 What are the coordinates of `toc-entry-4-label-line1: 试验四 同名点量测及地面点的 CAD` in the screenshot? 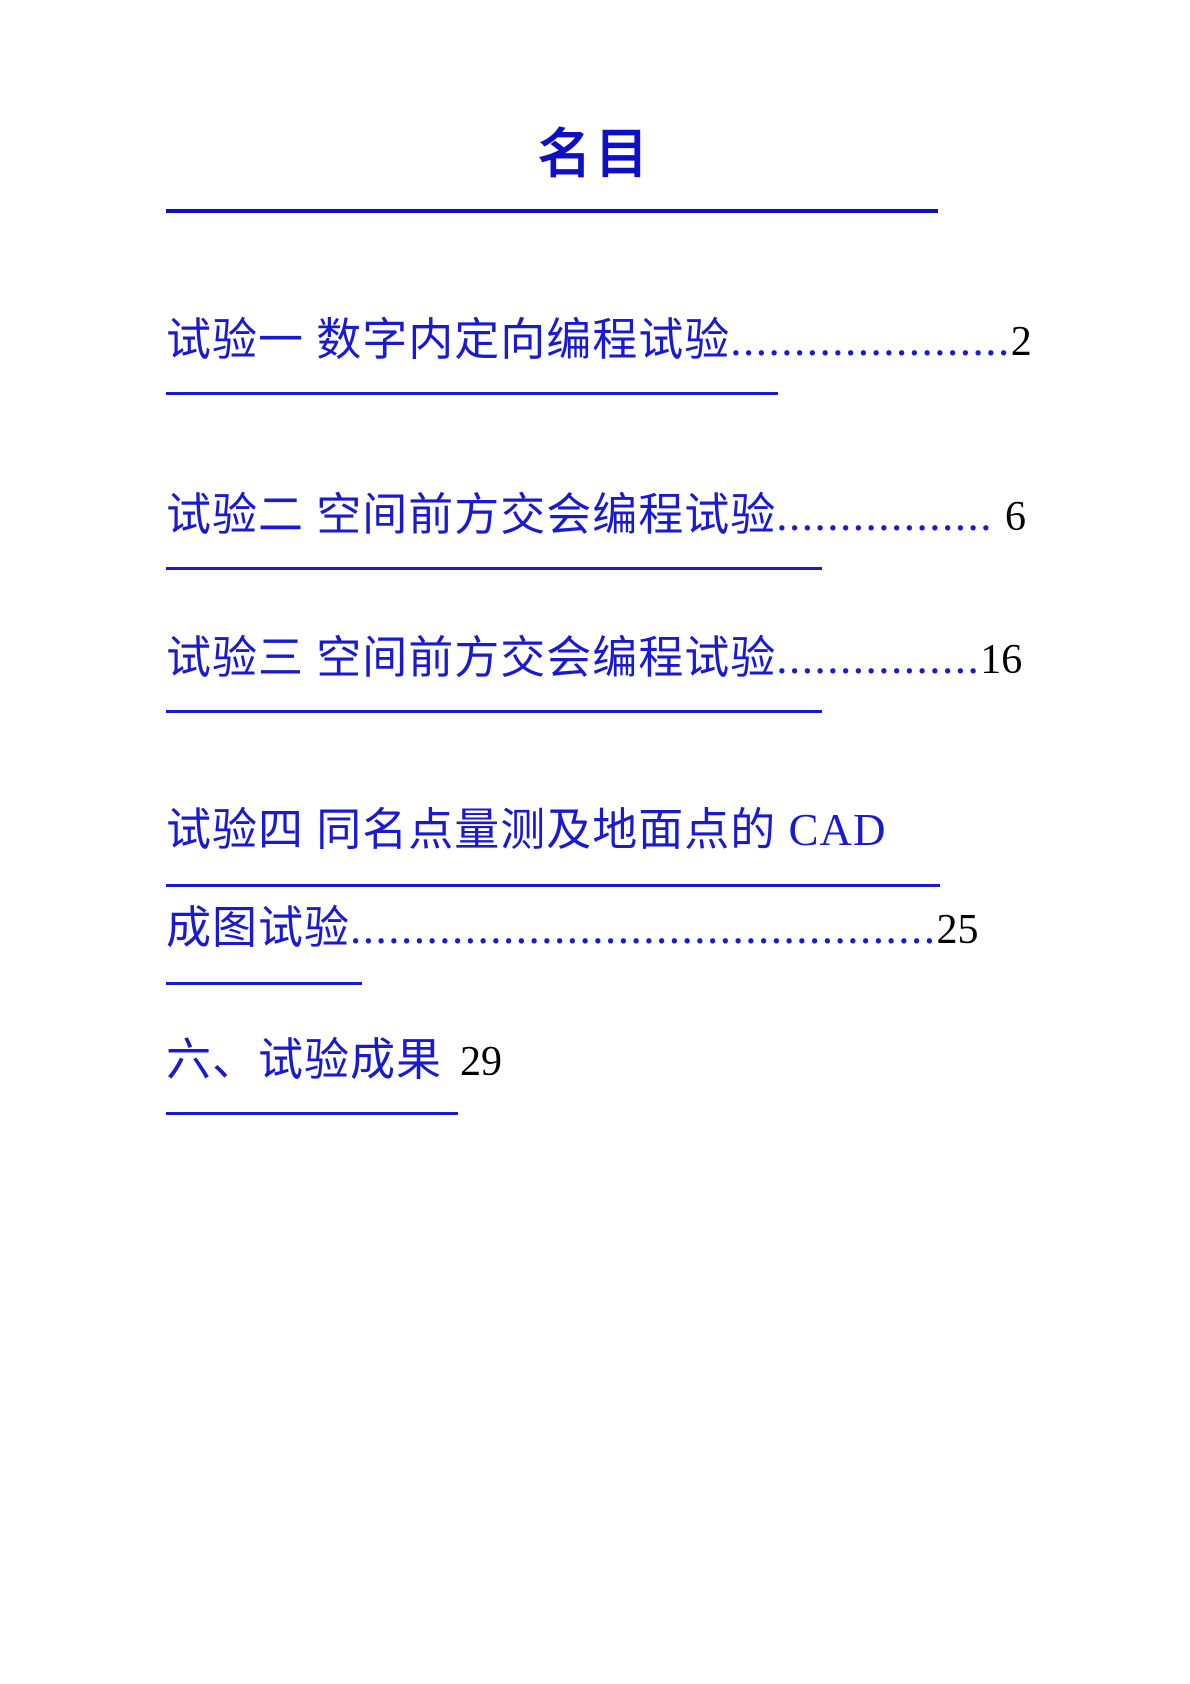 It's located at (526, 830).